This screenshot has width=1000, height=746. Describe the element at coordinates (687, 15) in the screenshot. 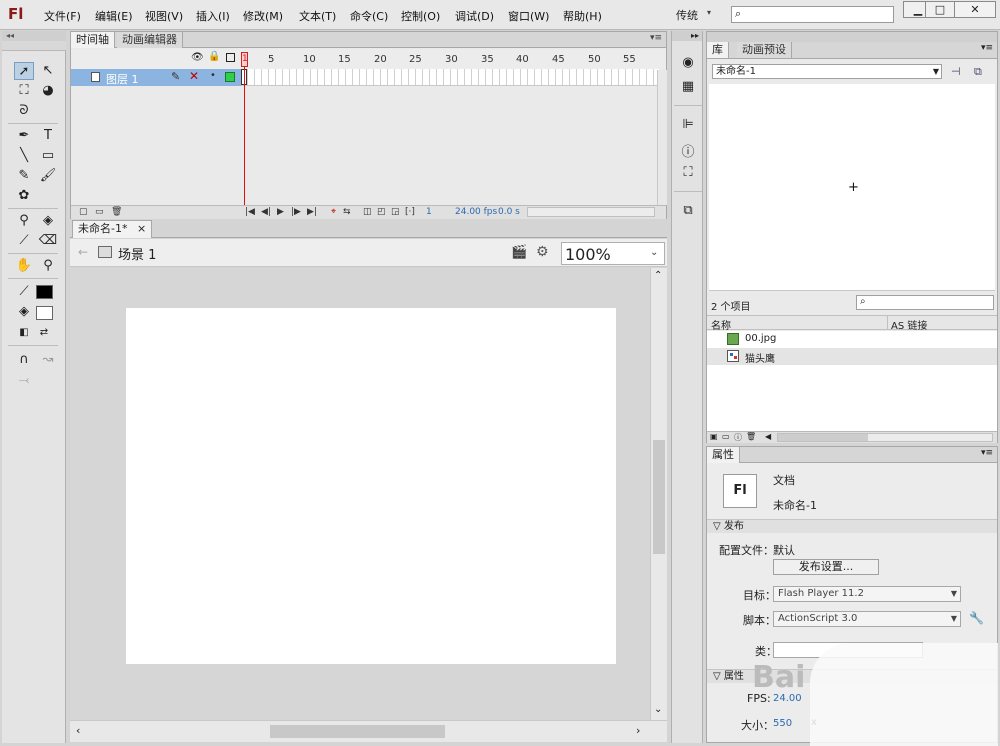

I see `workspace-switcher: 传统` at that location.